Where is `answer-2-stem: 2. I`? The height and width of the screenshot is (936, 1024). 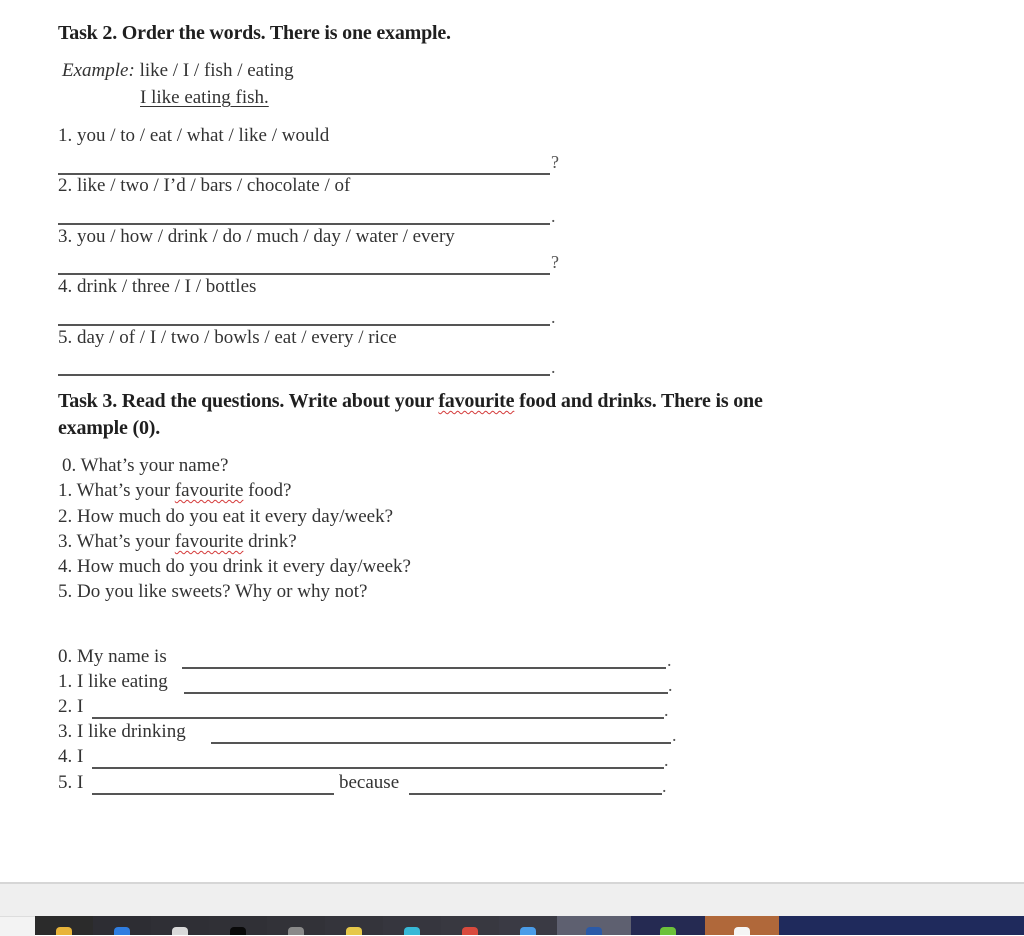
answer-2-stem: 2. I is located at coordinates (71, 706).